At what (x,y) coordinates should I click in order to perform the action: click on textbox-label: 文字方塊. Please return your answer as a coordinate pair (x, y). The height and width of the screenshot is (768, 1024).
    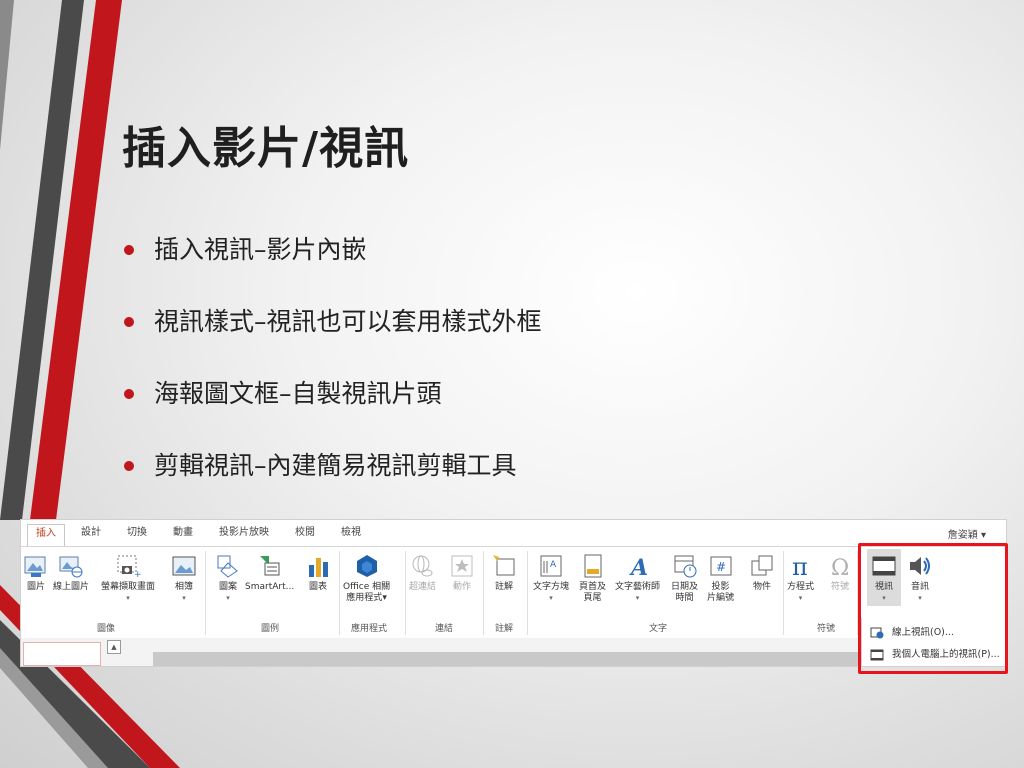
    Looking at the image, I should click on (551, 587).